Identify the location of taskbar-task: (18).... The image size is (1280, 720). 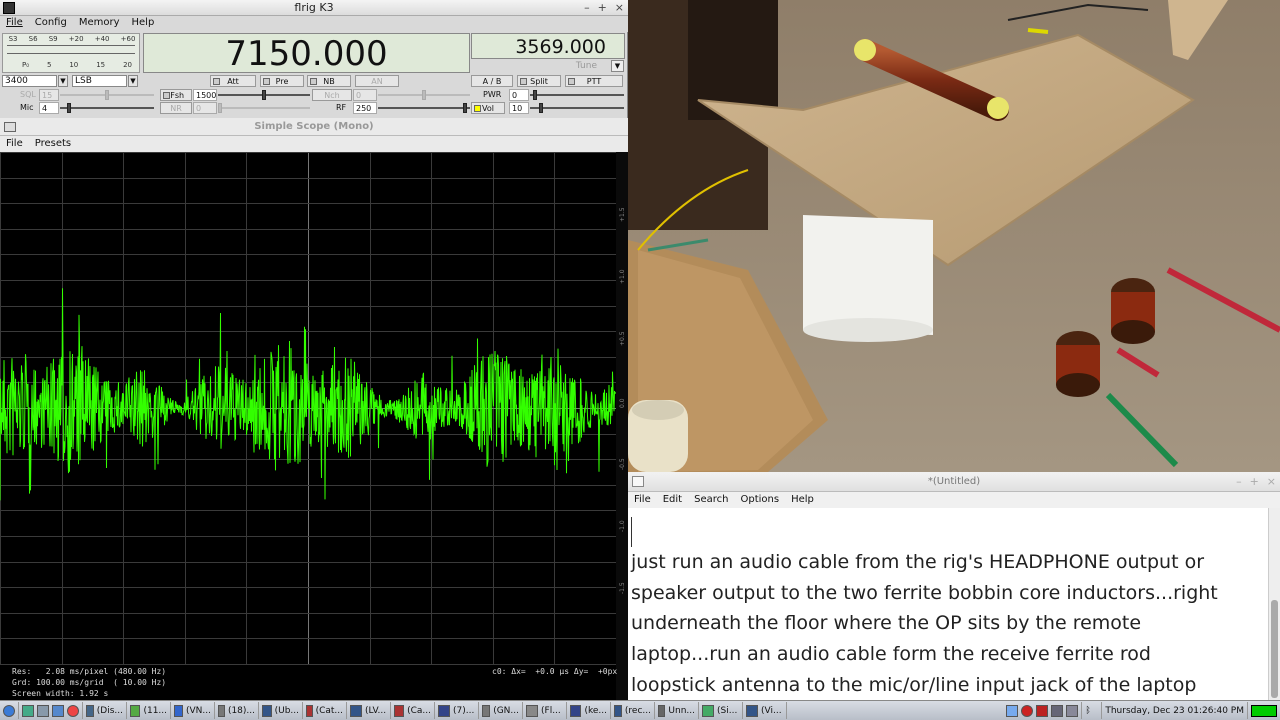
(237, 710).